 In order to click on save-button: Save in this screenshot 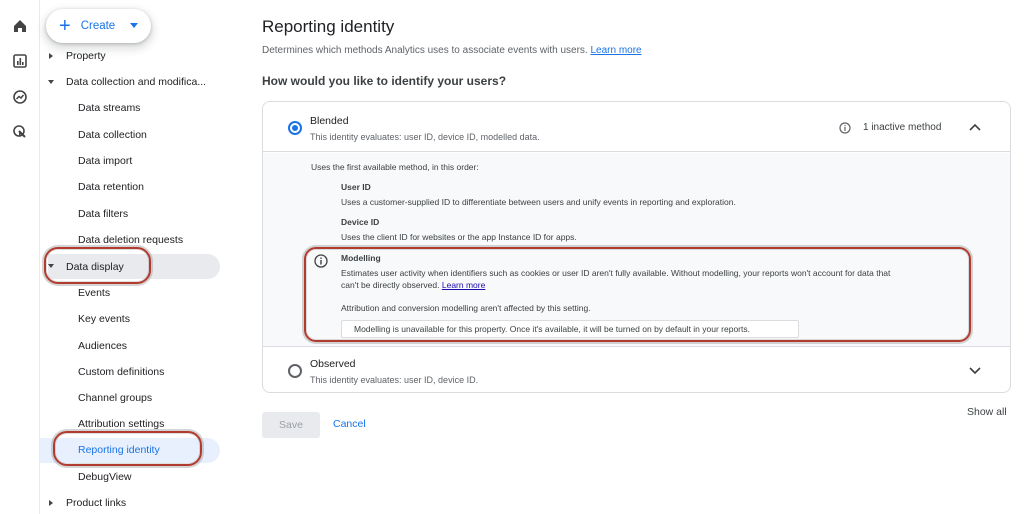, I will do `click(291, 425)`.